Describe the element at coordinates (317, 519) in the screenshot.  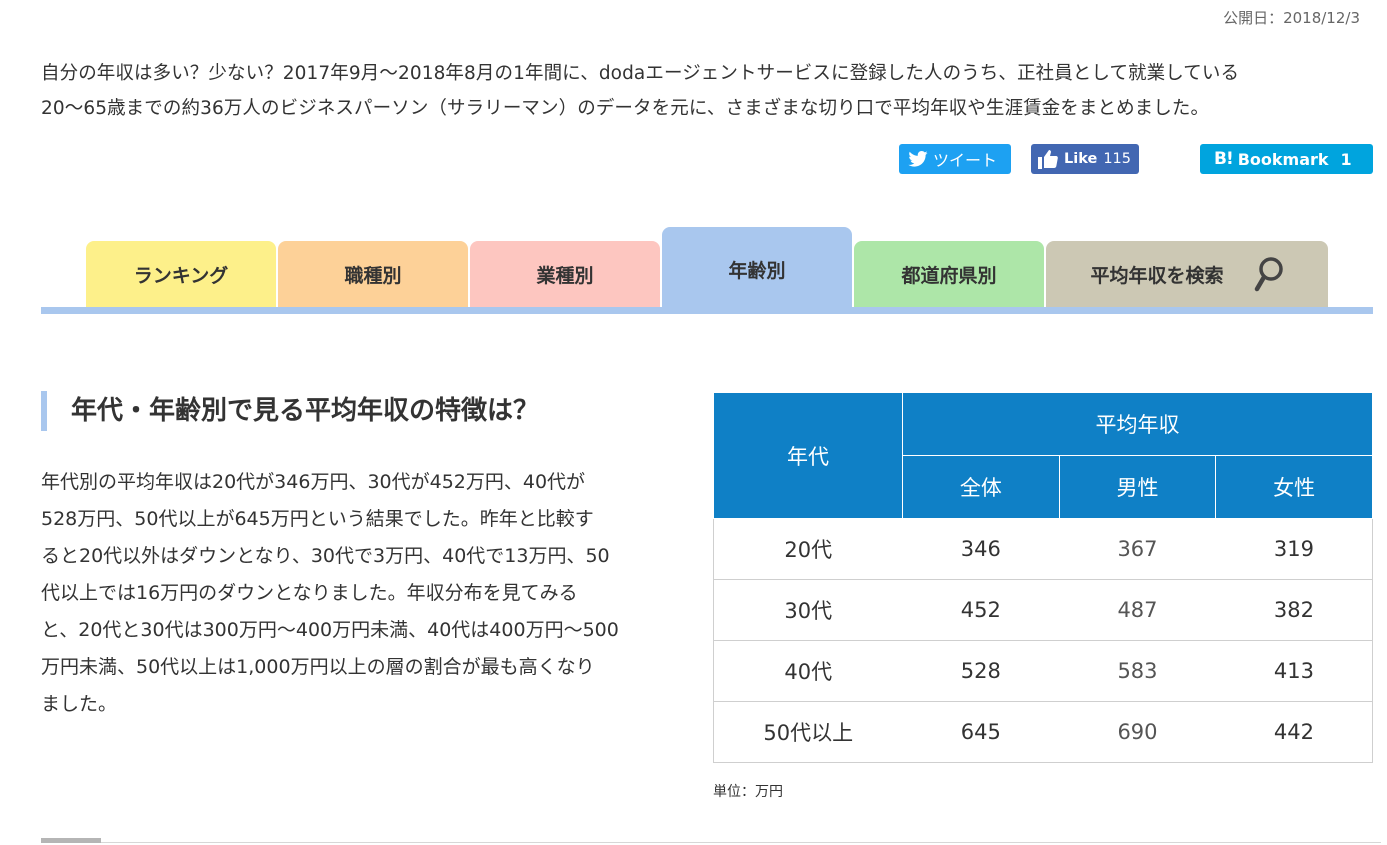
I see `body-line: 528万円、50代以上が645万円という結果でした。昨年と比較す` at that location.